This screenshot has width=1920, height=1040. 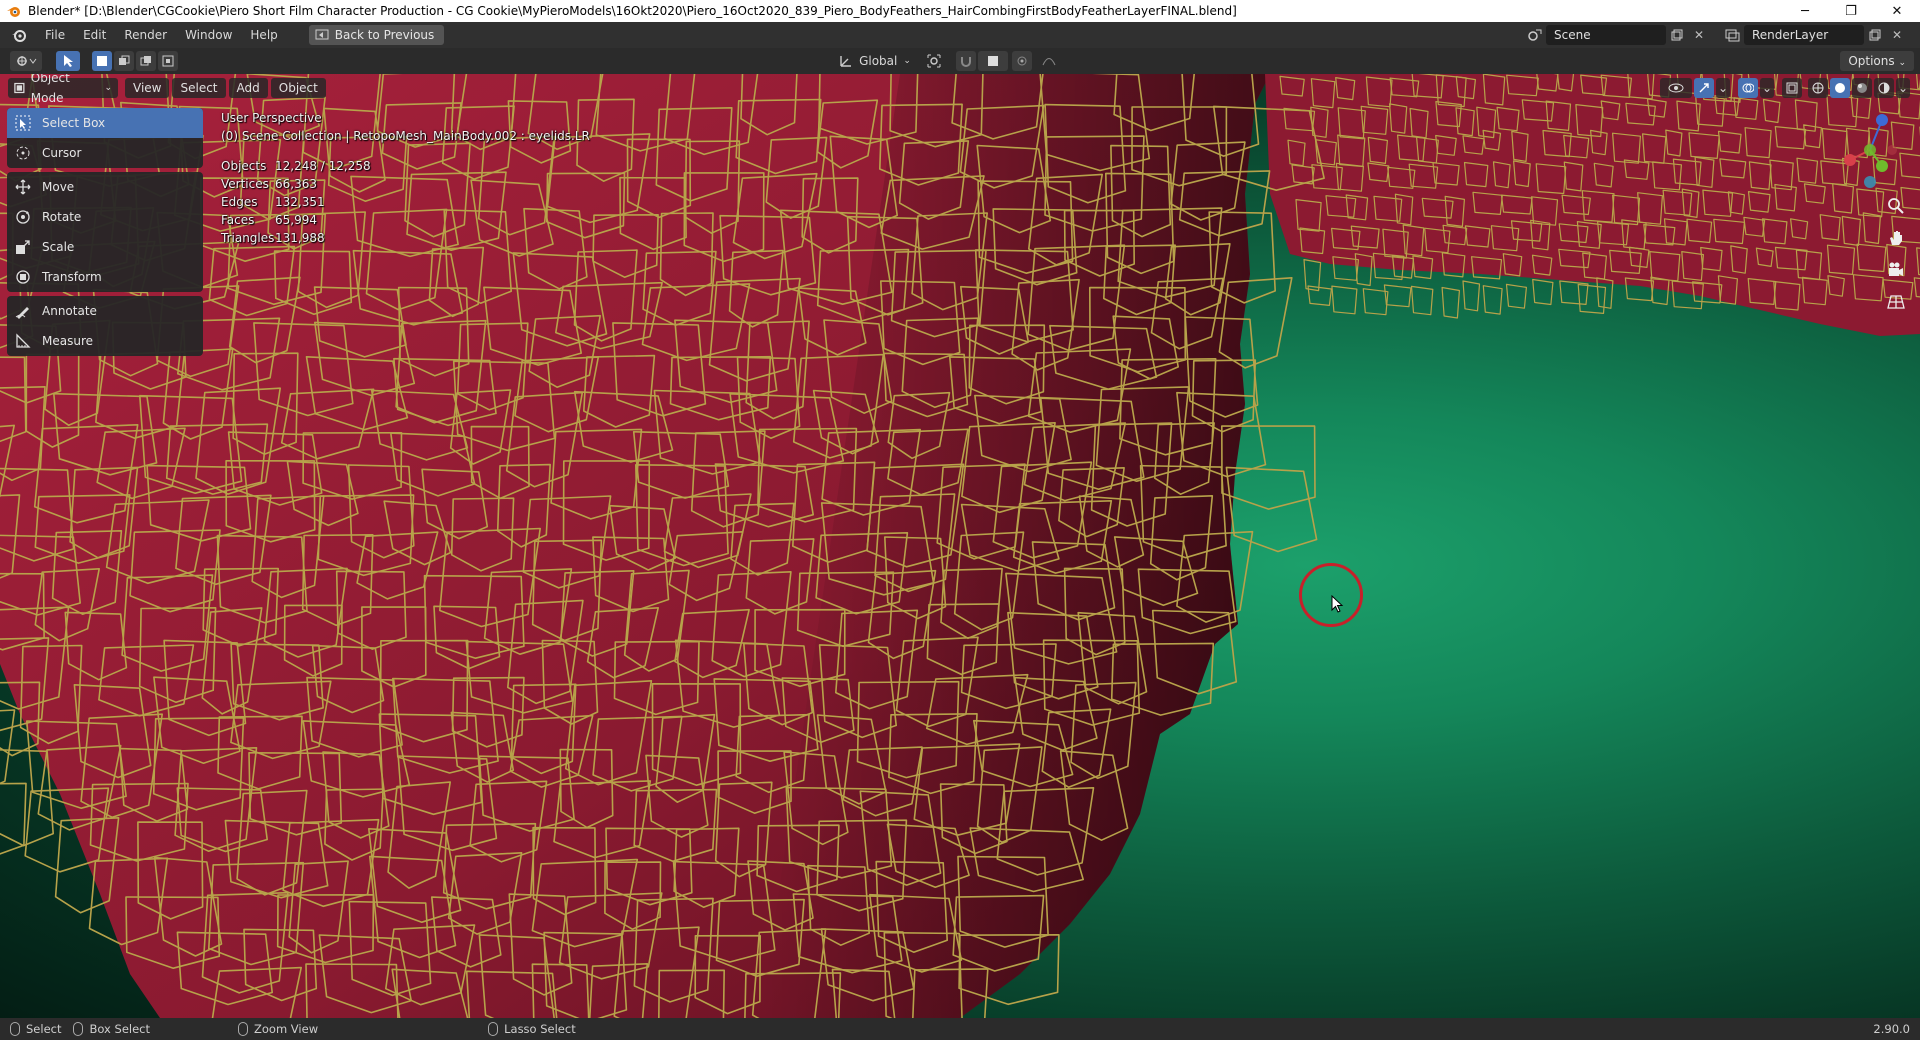 I want to click on snap-element-dropdown, so click(x=993, y=61).